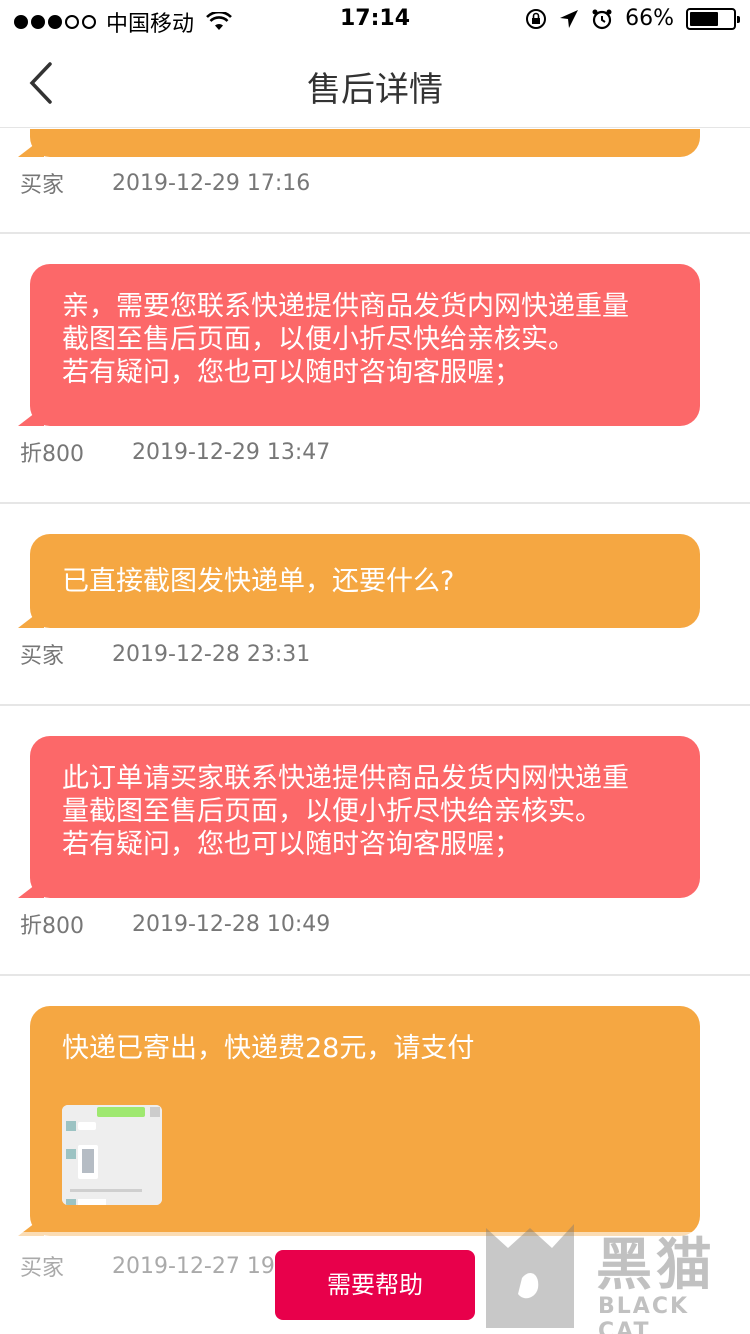 Image resolution: width=750 pixels, height=1334 pixels. Describe the element at coordinates (332, 811) in the screenshot. I see `message-text-line: 量截图至售后页面，以便小折尽快给亲核实。` at that location.